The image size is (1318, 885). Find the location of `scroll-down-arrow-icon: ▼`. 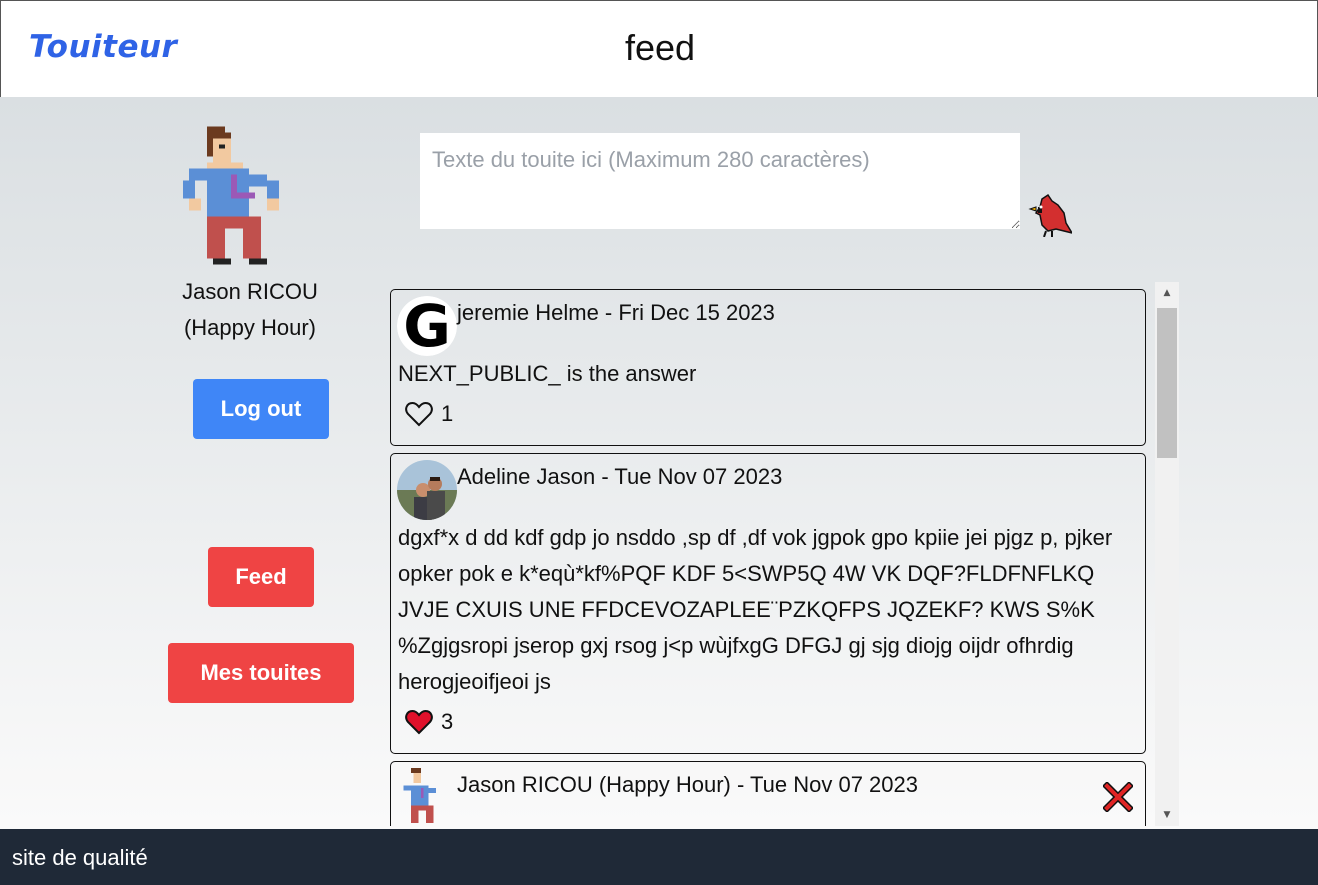

scroll-down-arrow-icon: ▼ is located at coordinates (1167, 815).